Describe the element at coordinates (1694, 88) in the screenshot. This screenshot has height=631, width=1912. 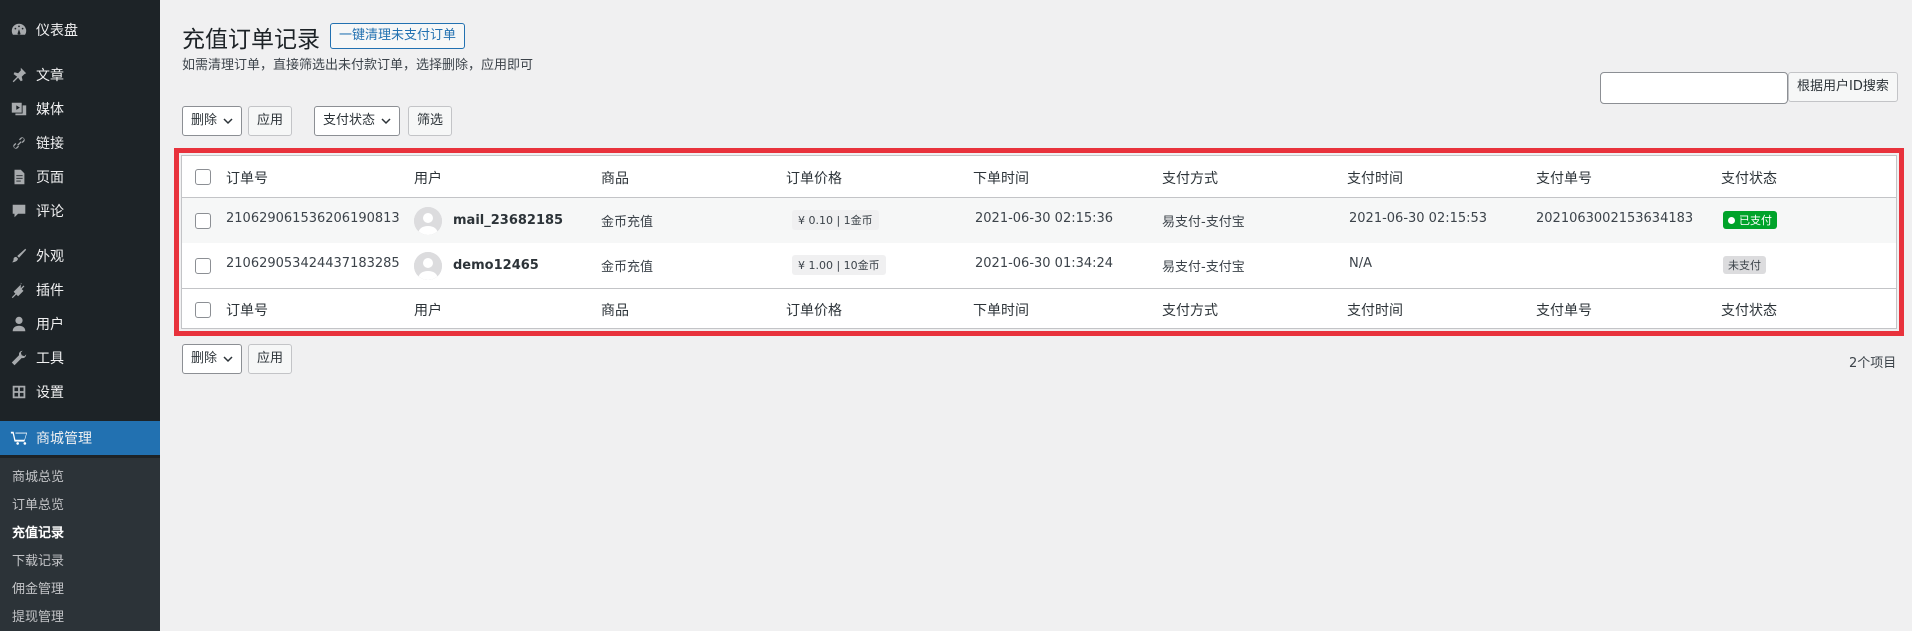
I see `user-id-search-input` at that location.